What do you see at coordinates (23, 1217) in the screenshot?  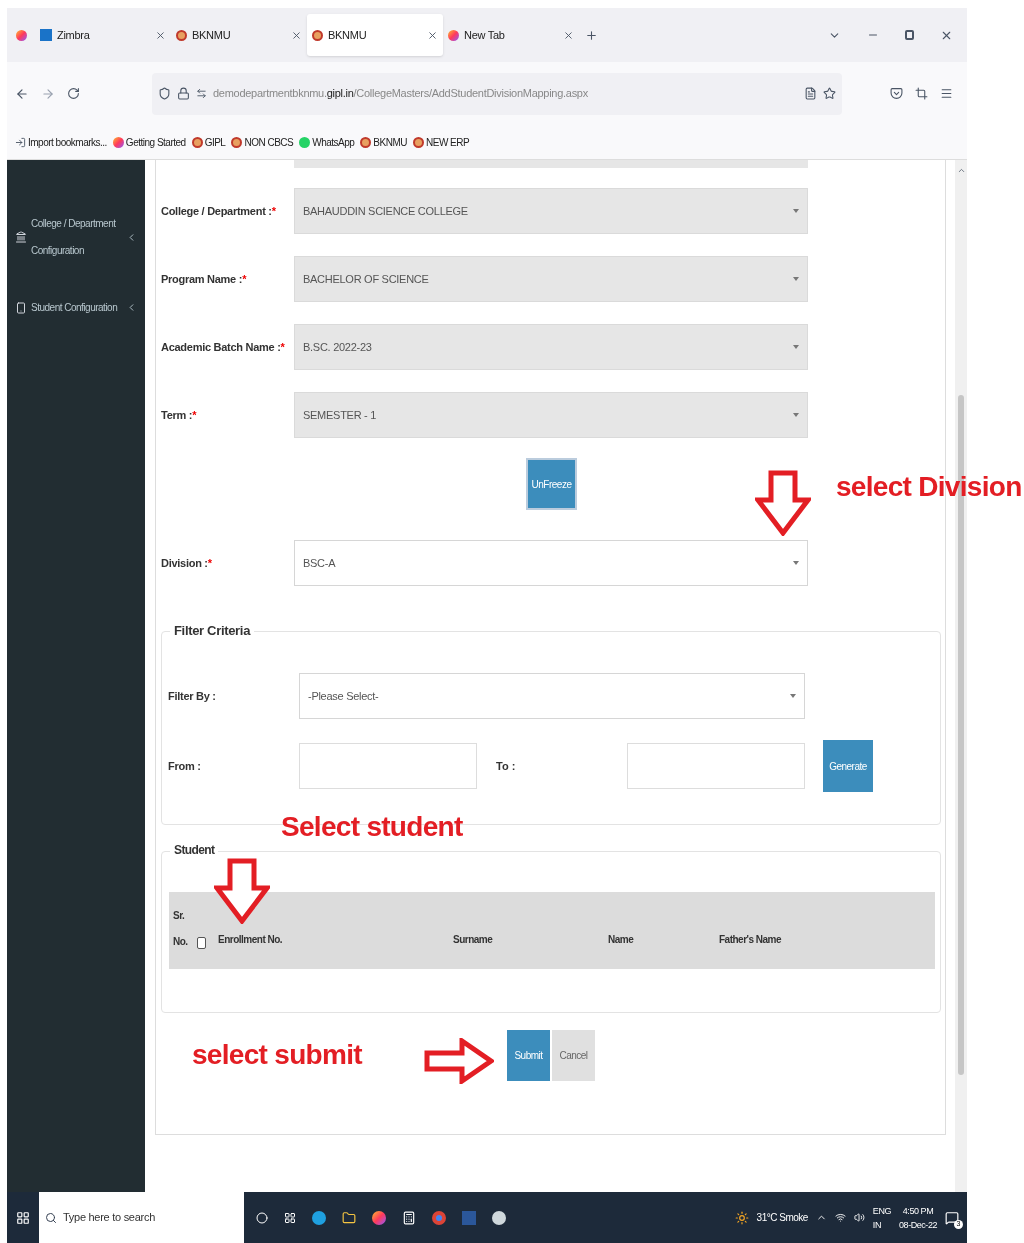 I see `windows-start-icon` at bounding box center [23, 1217].